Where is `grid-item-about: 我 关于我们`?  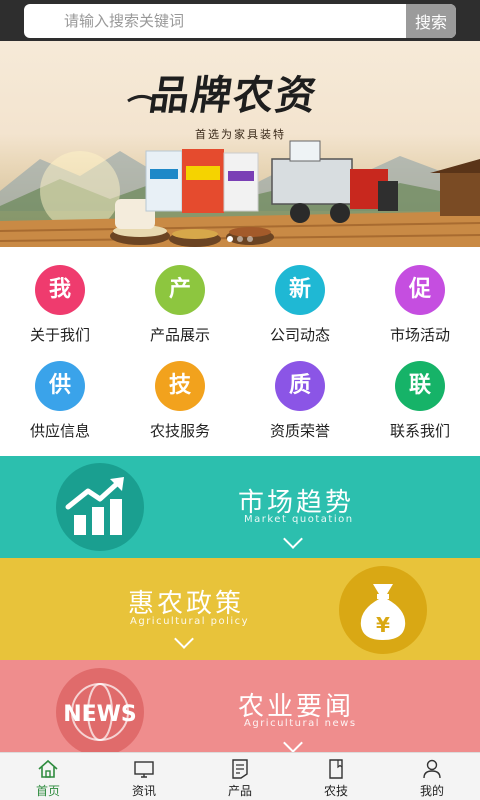 grid-item-about: 我 关于我们 is located at coordinates (60, 295).